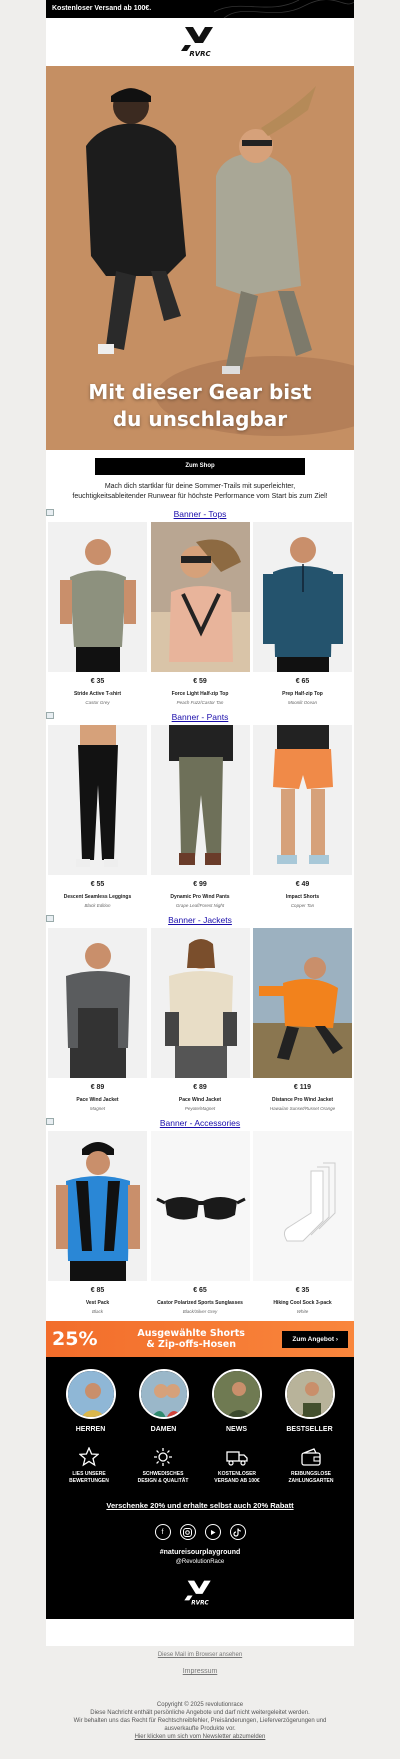 The height and width of the screenshot is (1759, 400). Describe the element at coordinates (200, 1303) in the screenshot. I see `product-name: Castor Polarized Sports Sunglasses` at that location.